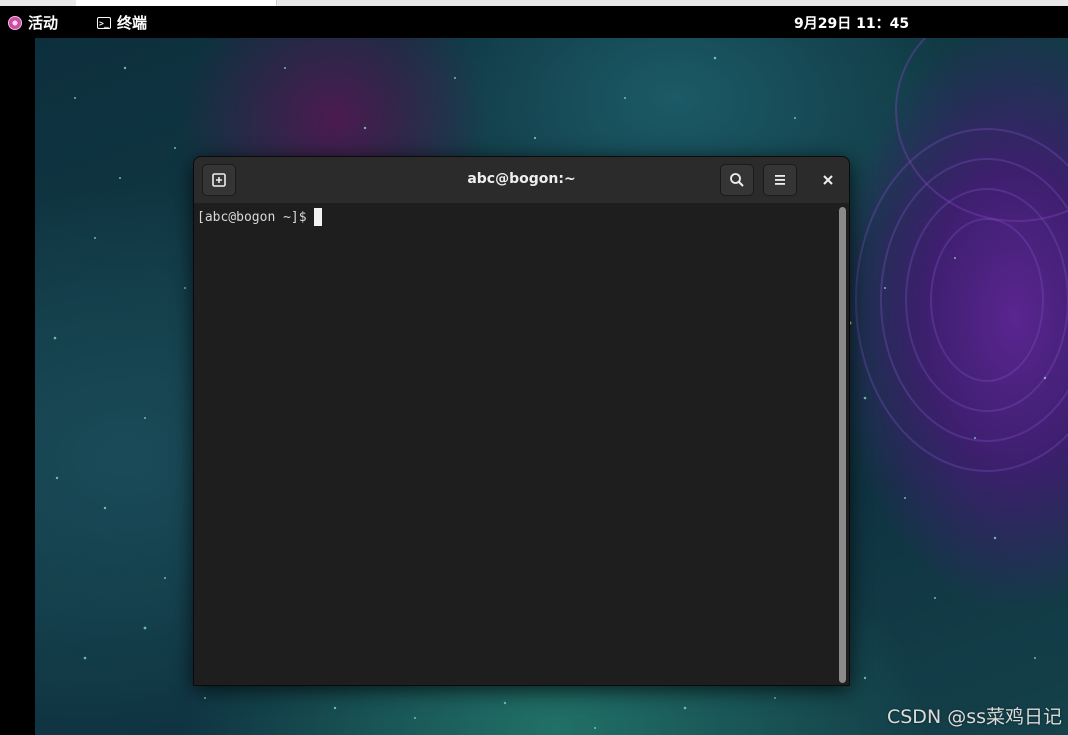 This screenshot has height=735, width=1068. What do you see at coordinates (851, 23) in the screenshot?
I see `clock: 9月29日 11：45` at bounding box center [851, 23].